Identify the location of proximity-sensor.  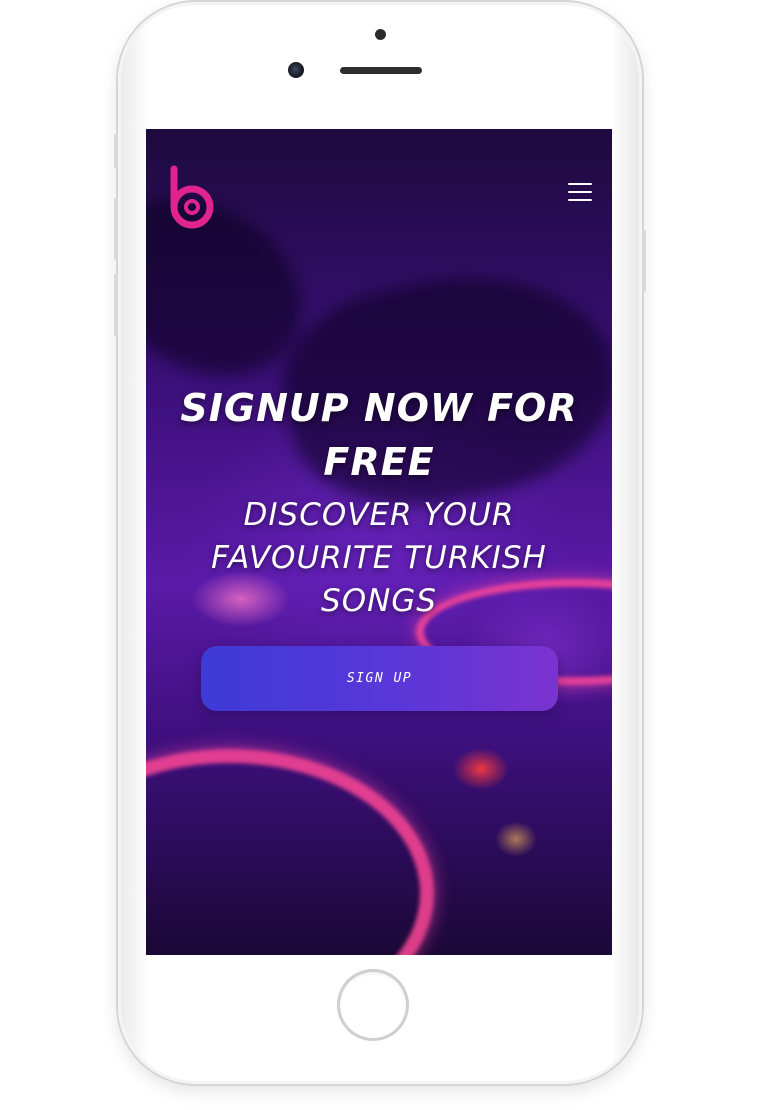
(380, 34).